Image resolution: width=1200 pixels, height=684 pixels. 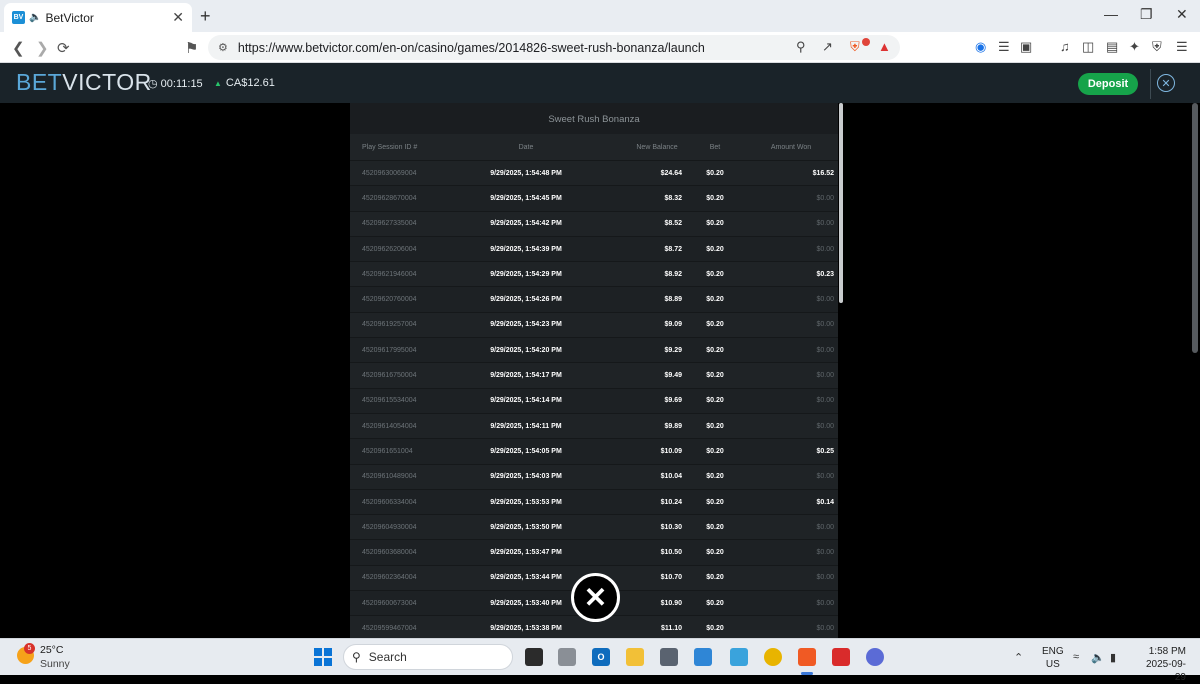 What do you see at coordinates (526, 628) in the screenshot?
I see `date-cell: 9/29/2025, 1:53:38 PM` at bounding box center [526, 628].